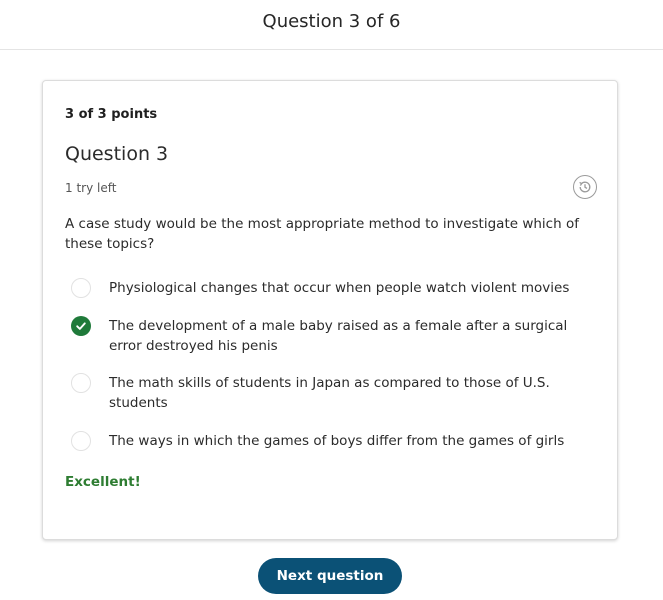 This screenshot has height=600, width=663. I want to click on tries-left: 1 try left, so click(91, 188).